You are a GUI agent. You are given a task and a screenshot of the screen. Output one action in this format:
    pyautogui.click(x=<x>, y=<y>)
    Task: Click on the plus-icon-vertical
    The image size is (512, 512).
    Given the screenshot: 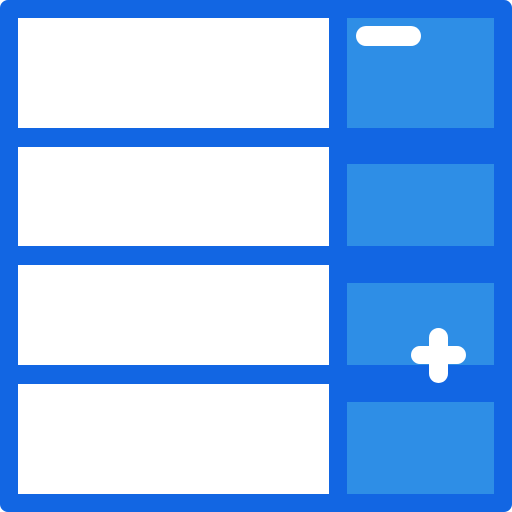 What is the action you would take?
    pyautogui.click(x=438, y=355)
    